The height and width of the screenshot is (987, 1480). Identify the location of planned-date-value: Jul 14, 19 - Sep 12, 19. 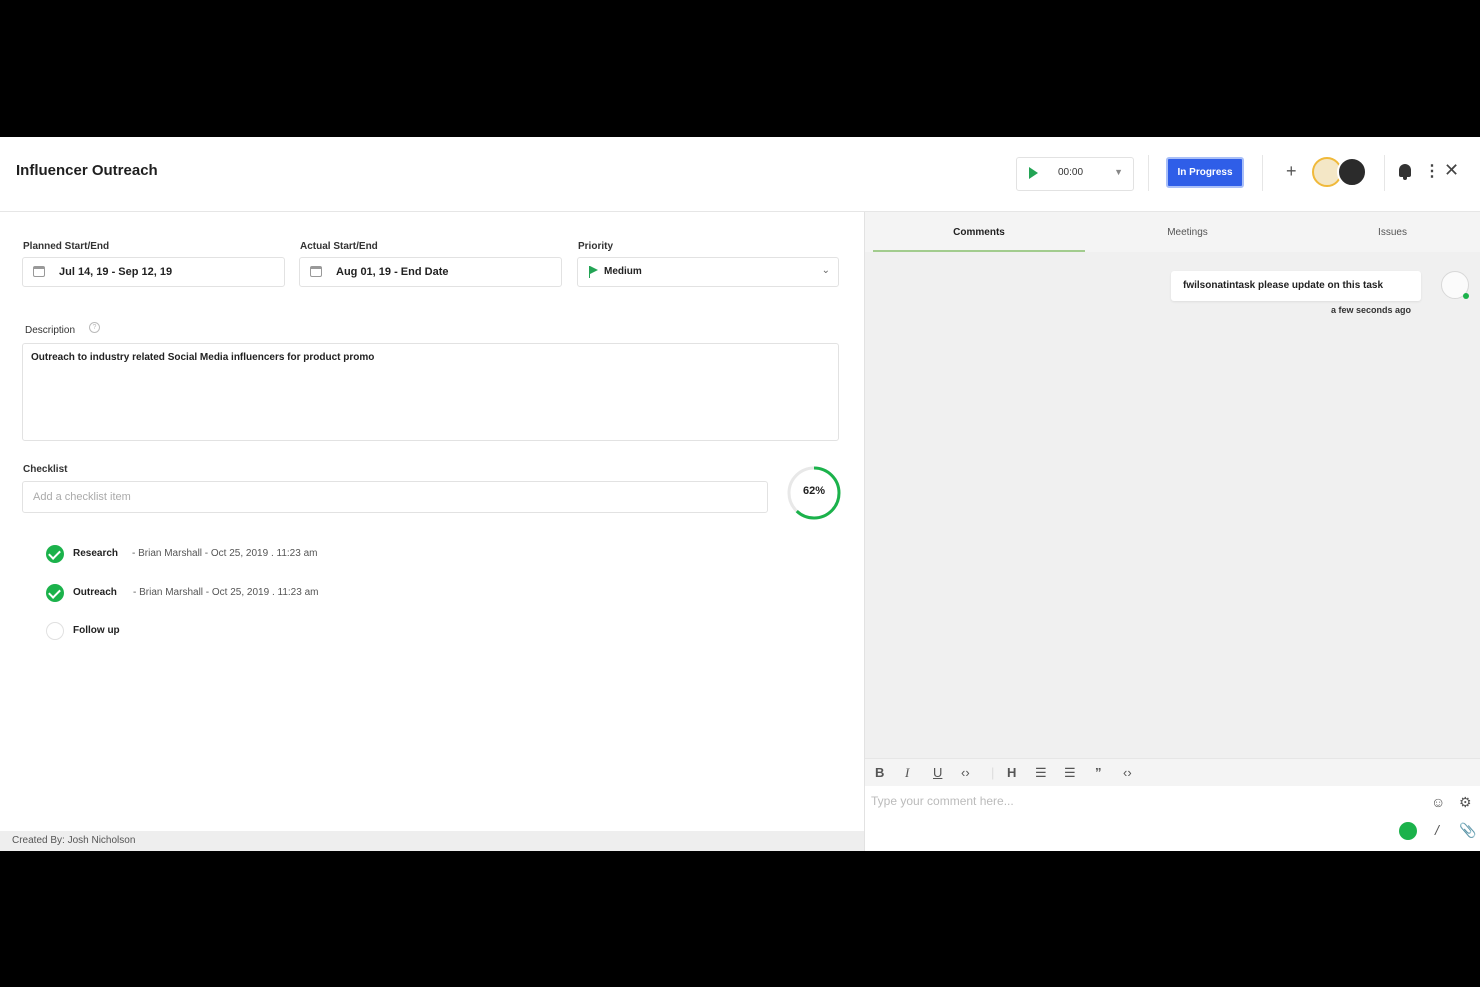
(116, 272).